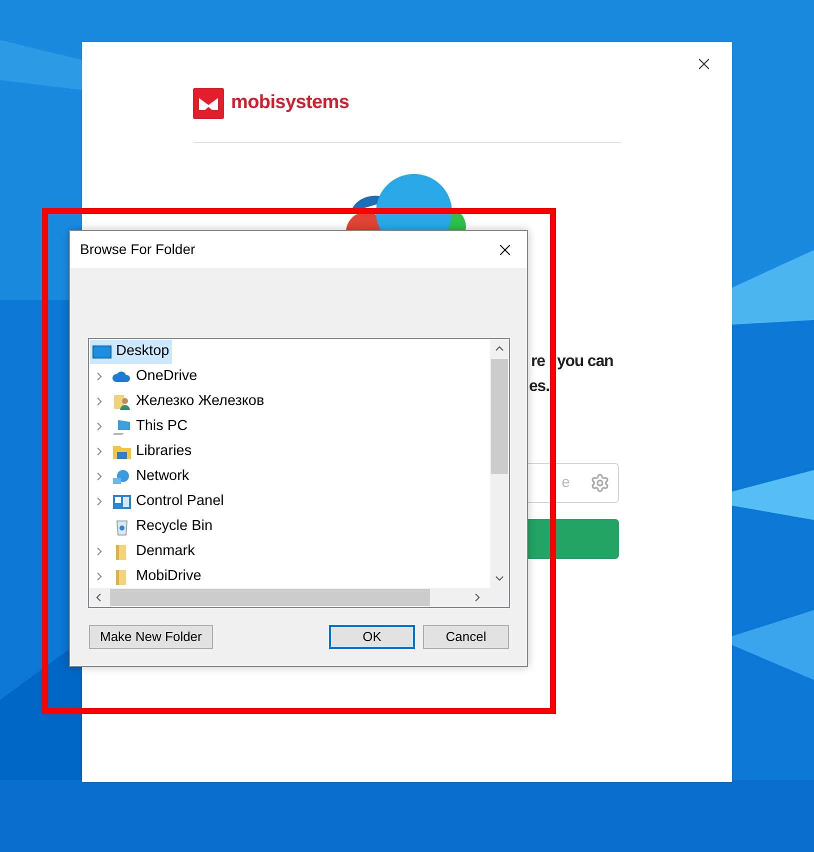 Image resolution: width=814 pixels, height=852 pixels. I want to click on tree-item: Libraries, so click(153, 452).